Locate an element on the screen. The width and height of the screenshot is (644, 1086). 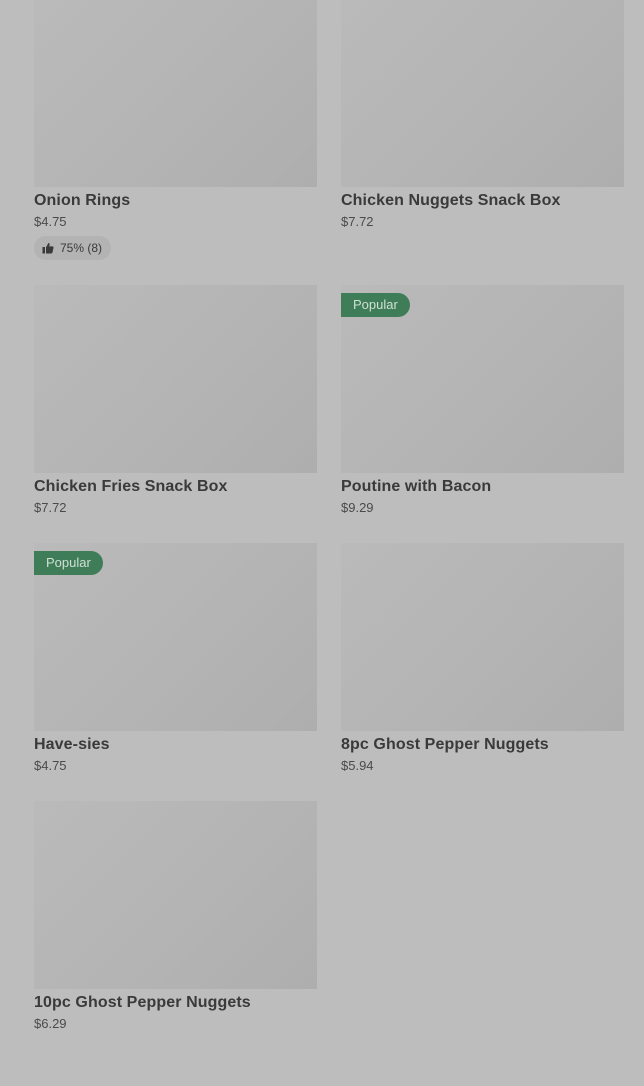
item-price: $5.94 is located at coordinates (357, 765).